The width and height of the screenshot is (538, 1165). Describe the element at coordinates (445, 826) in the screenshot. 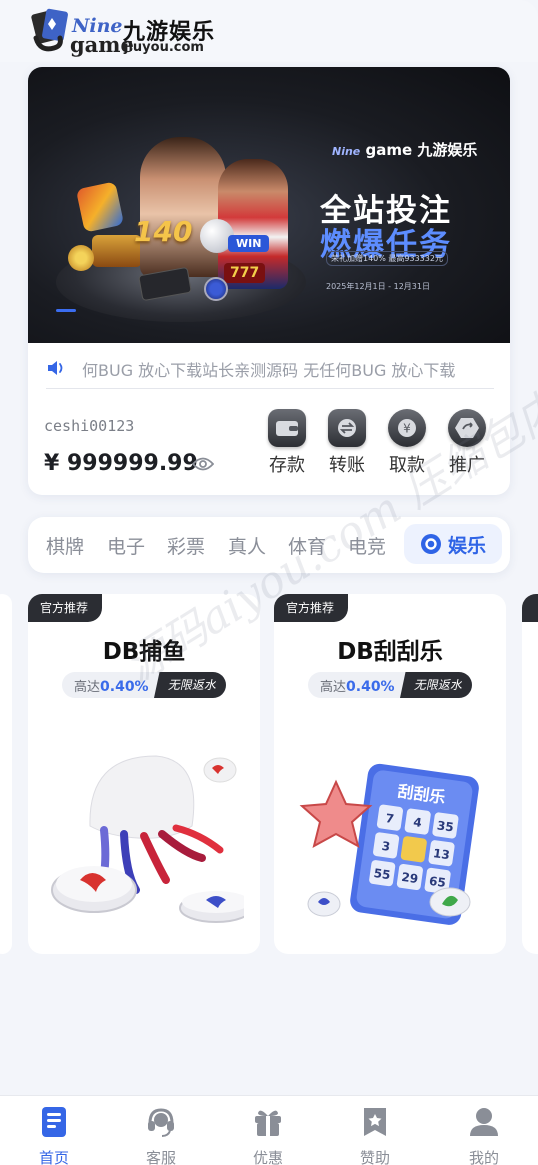

I see `scratch-number: 35` at that location.